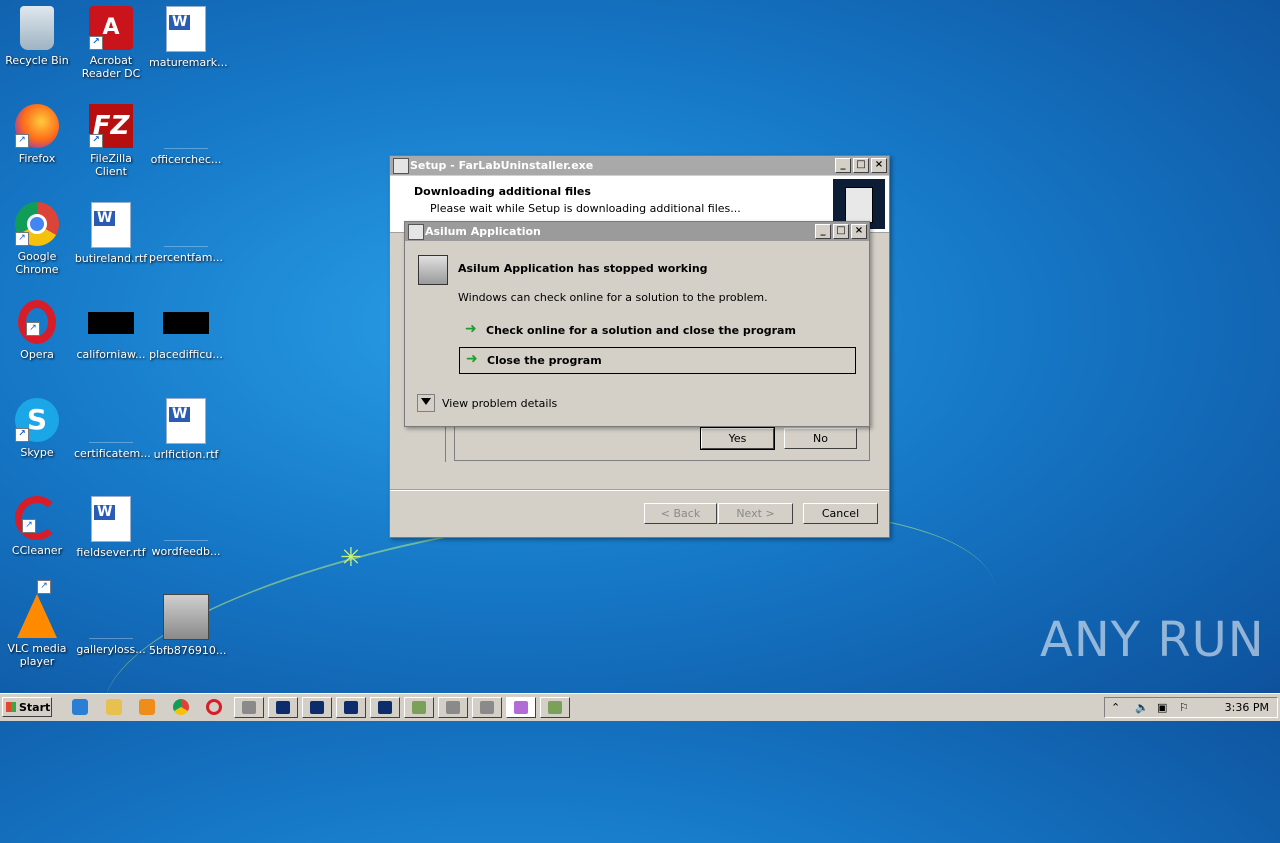  I want to click on next-button: Next >, so click(755, 513).